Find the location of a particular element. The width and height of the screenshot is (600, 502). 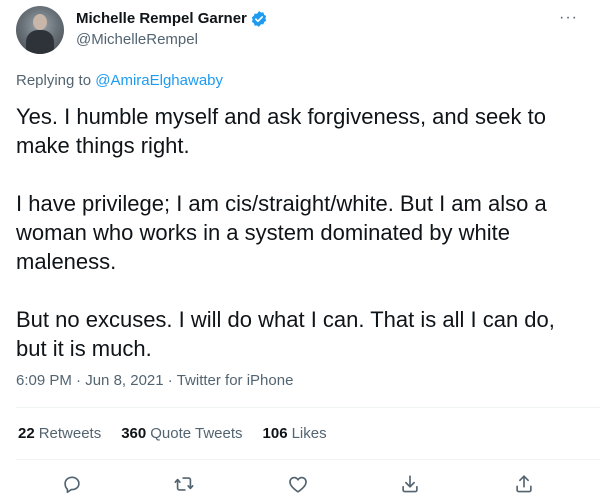

display-name: Michelle Rempel Garner is located at coordinates (161, 19).